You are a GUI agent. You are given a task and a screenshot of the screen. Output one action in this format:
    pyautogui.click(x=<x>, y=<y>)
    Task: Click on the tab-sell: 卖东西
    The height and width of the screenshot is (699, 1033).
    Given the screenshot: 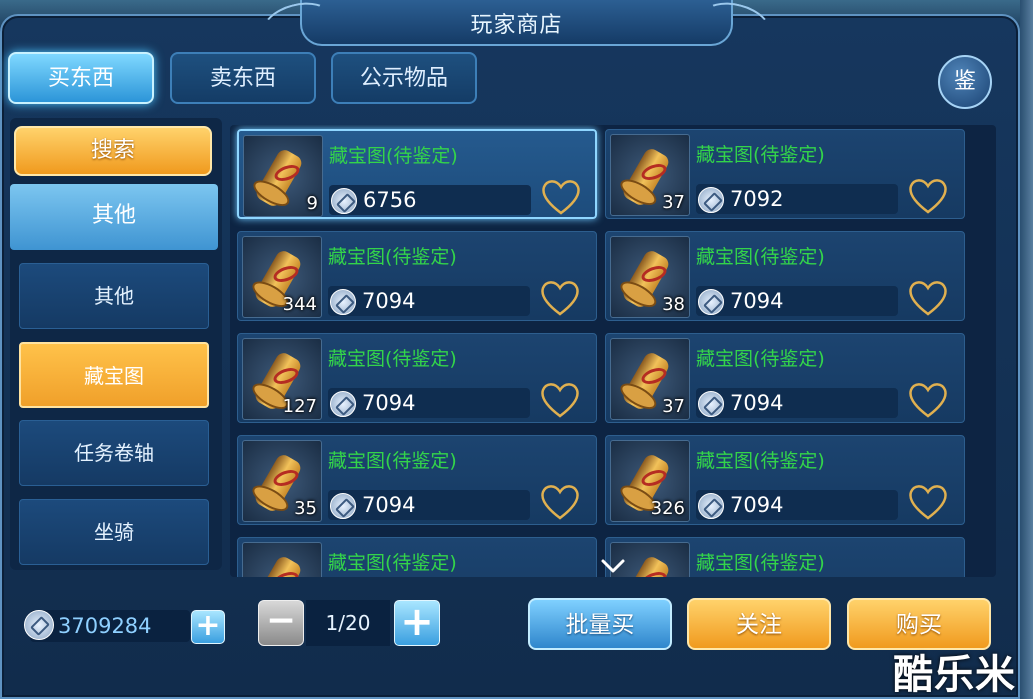 What is the action you would take?
    pyautogui.click(x=243, y=78)
    